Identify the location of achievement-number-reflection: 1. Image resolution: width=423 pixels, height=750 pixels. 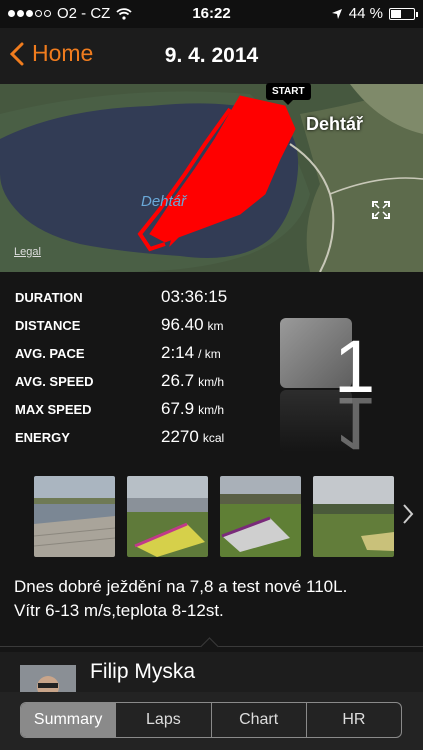
(355, 423).